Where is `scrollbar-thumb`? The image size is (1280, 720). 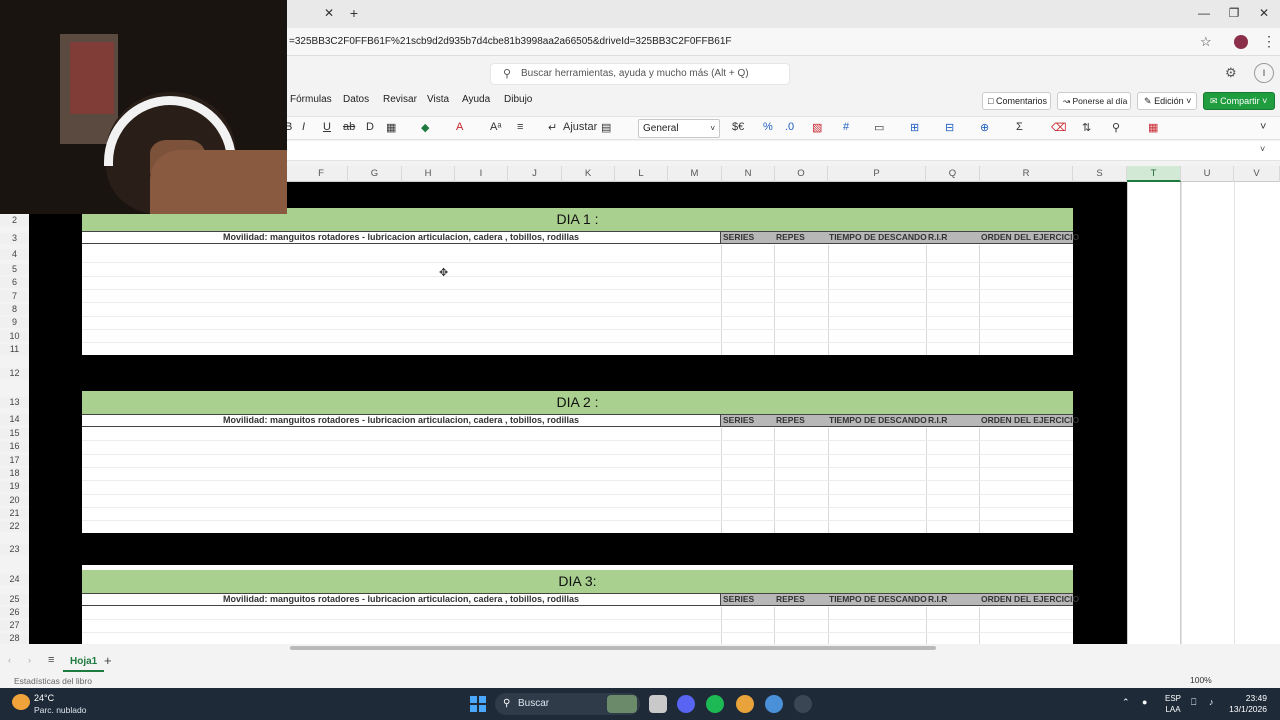 scrollbar-thumb is located at coordinates (613, 648).